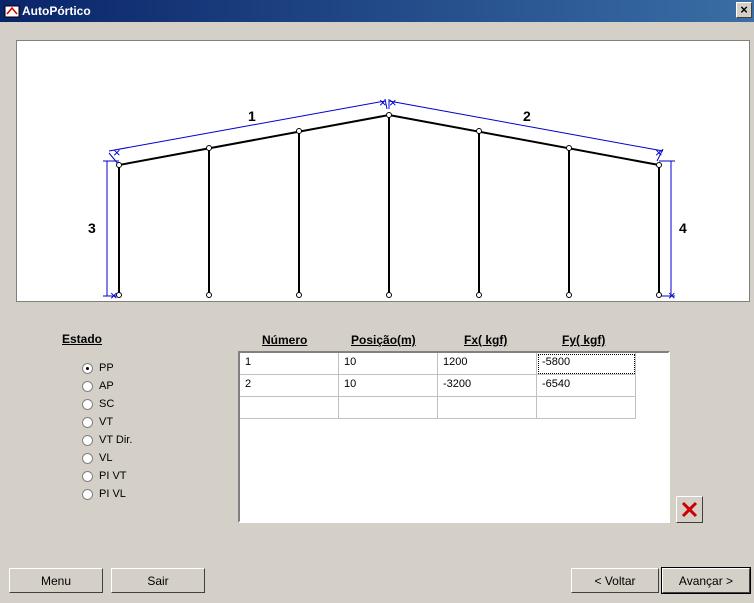 The width and height of the screenshot is (754, 603). Describe the element at coordinates (106, 458) in the screenshot. I see `radio-label: VL` at that location.